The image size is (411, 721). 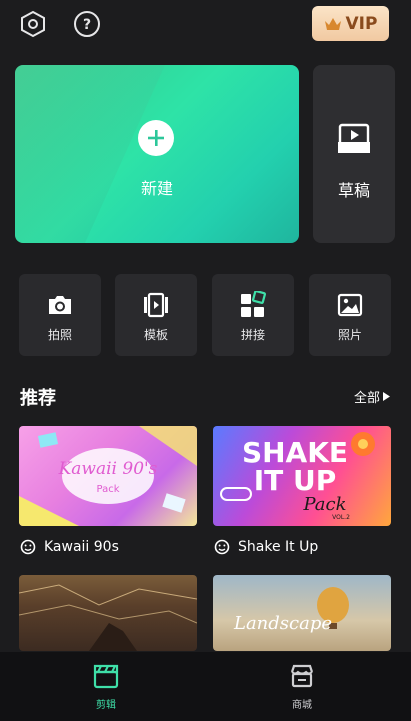 I want to click on plus-icon, so click(x=156, y=138).